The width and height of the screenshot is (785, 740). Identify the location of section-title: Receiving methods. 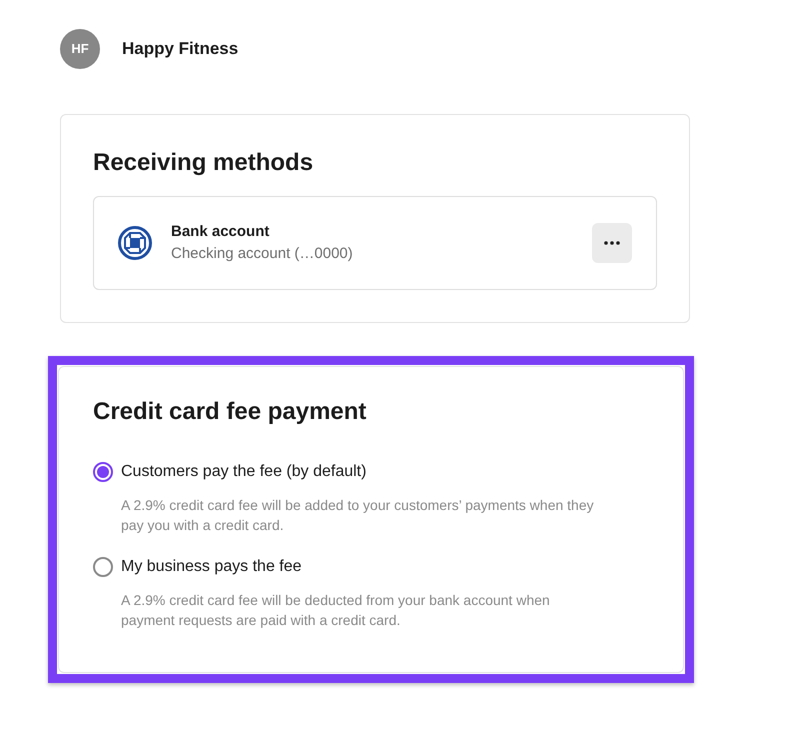
(203, 163).